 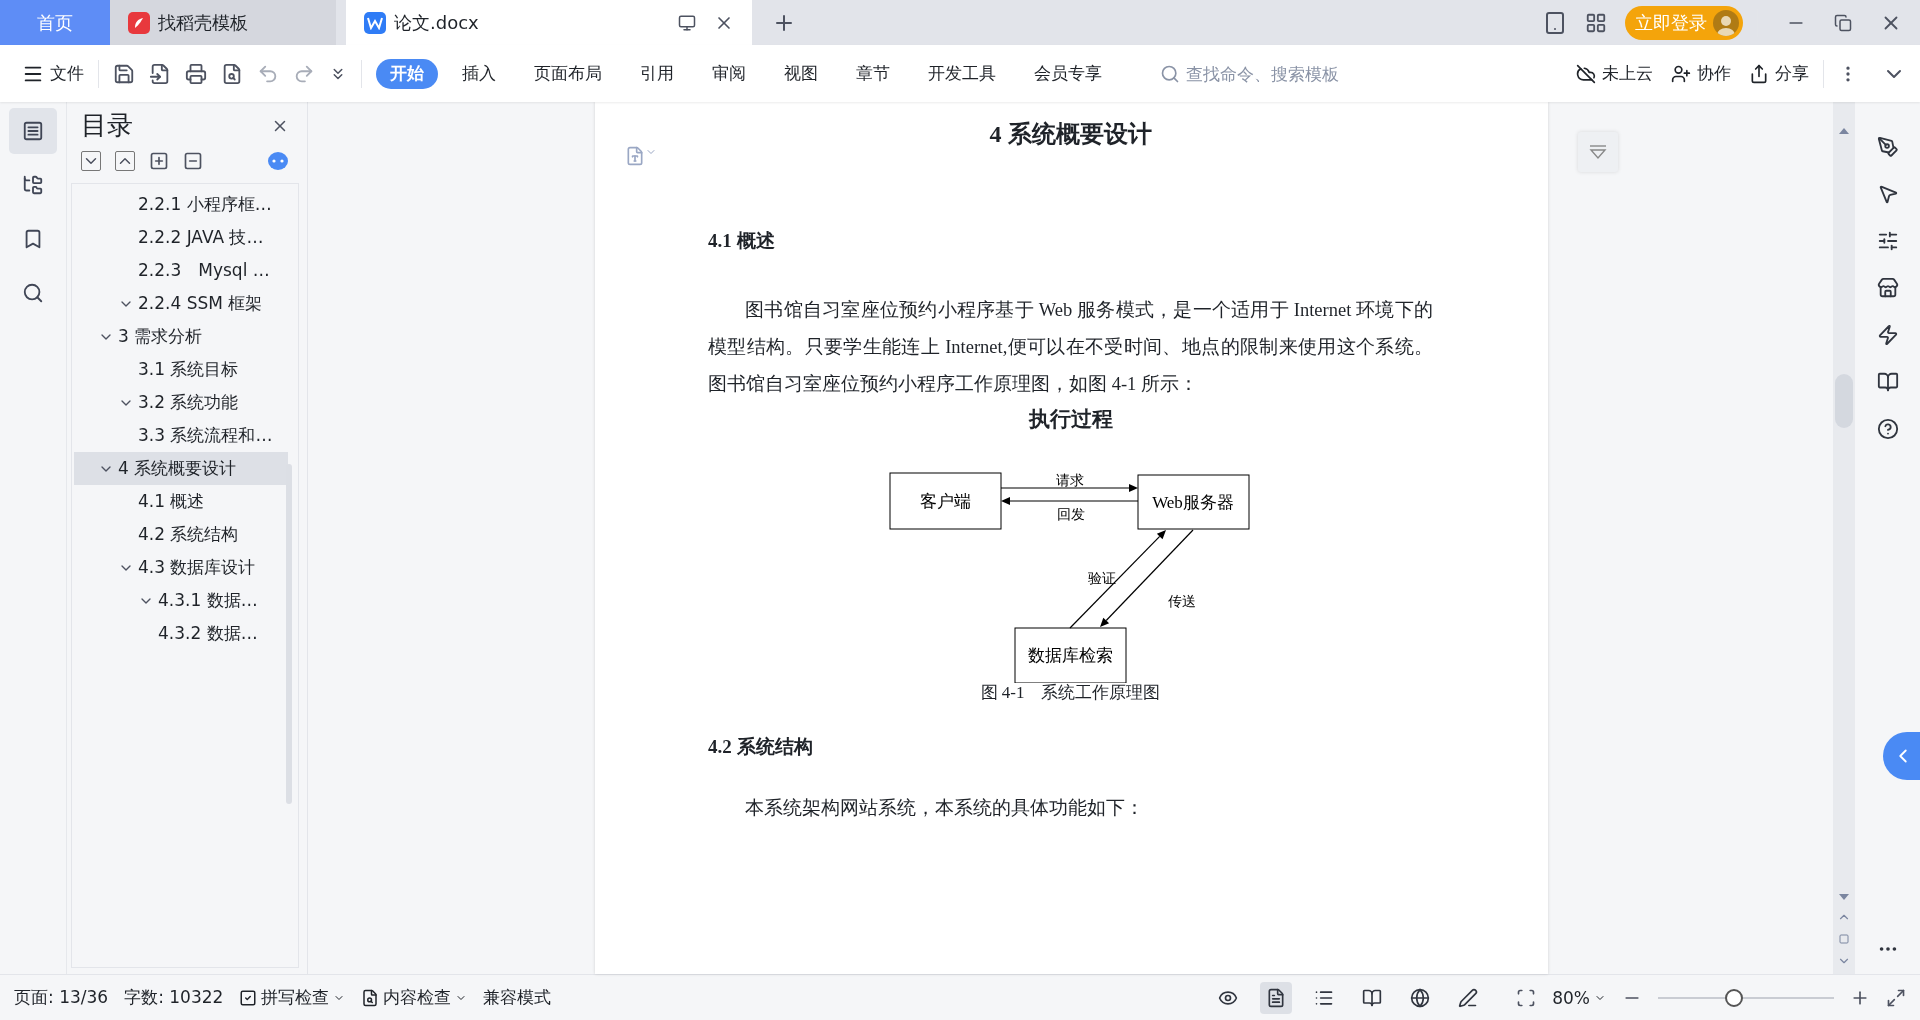 What do you see at coordinates (232, 73) in the screenshot?
I see `print-preview-icon` at bounding box center [232, 73].